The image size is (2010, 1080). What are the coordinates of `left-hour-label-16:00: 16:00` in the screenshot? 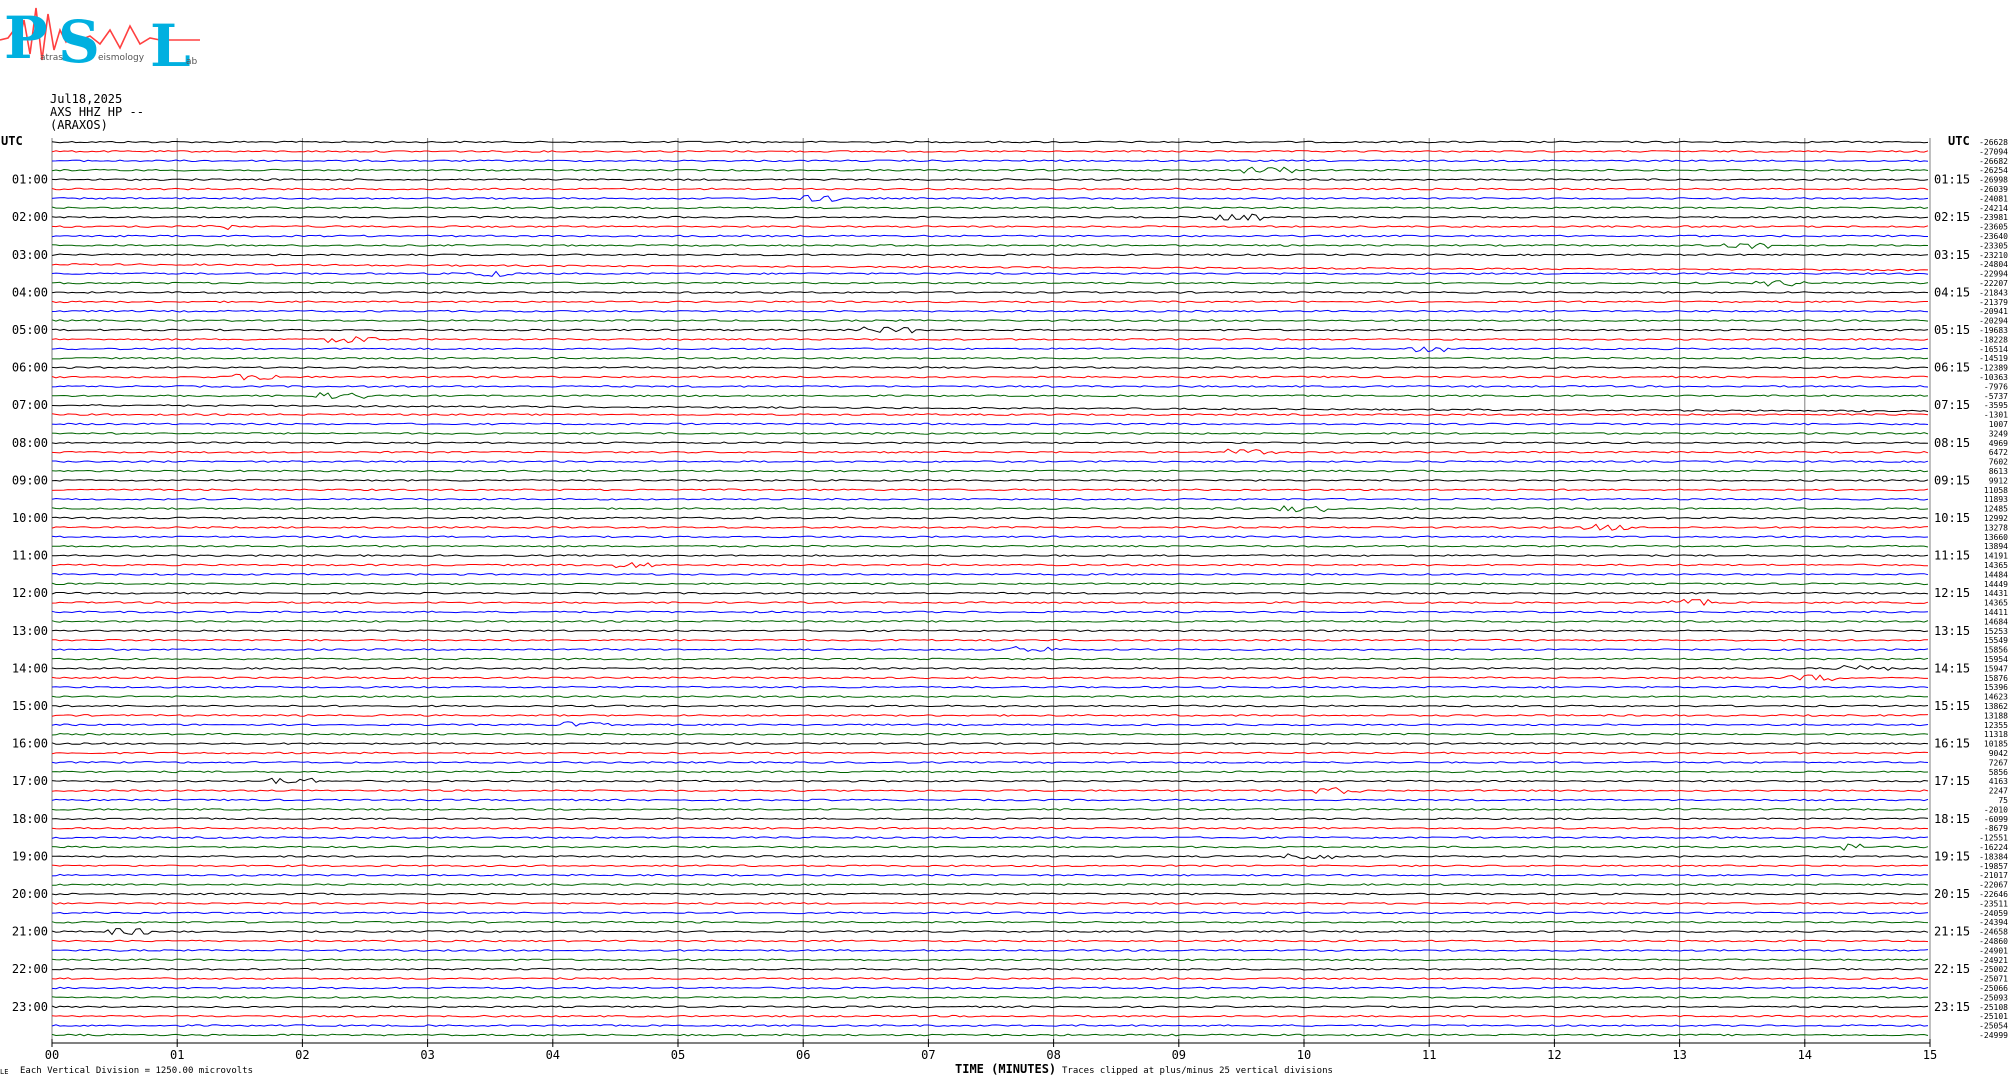 It's located at (30, 744).